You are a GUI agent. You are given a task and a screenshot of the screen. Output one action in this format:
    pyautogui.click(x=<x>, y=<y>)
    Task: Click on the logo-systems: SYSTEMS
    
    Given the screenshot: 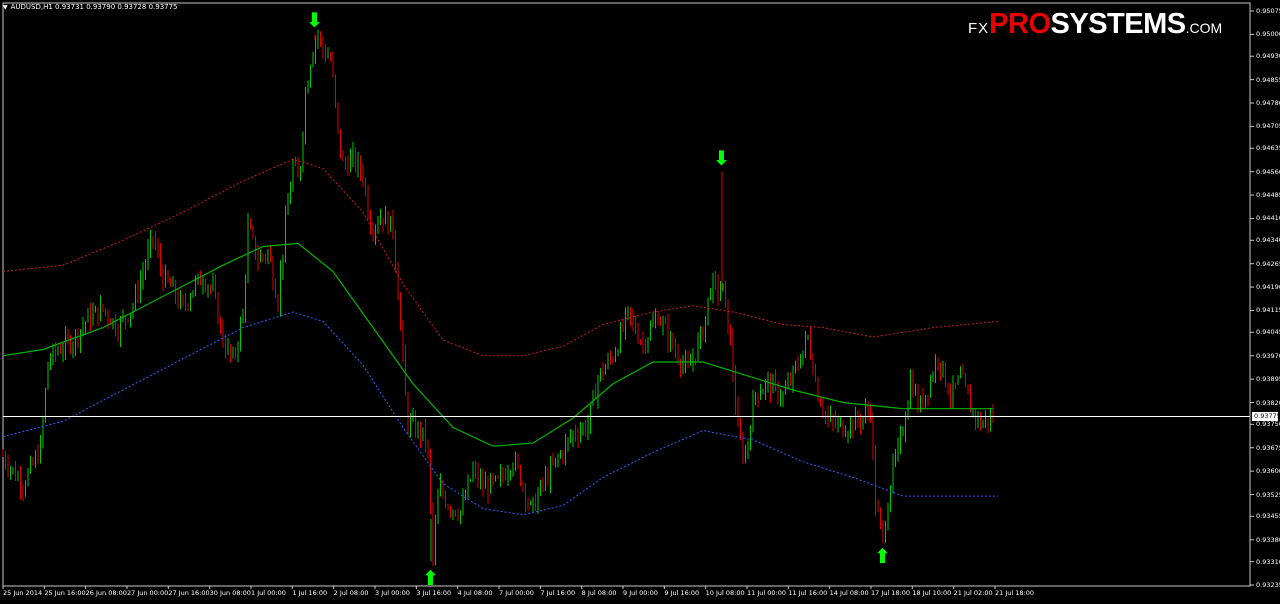 What is the action you would take?
    pyautogui.click(x=1118, y=24)
    